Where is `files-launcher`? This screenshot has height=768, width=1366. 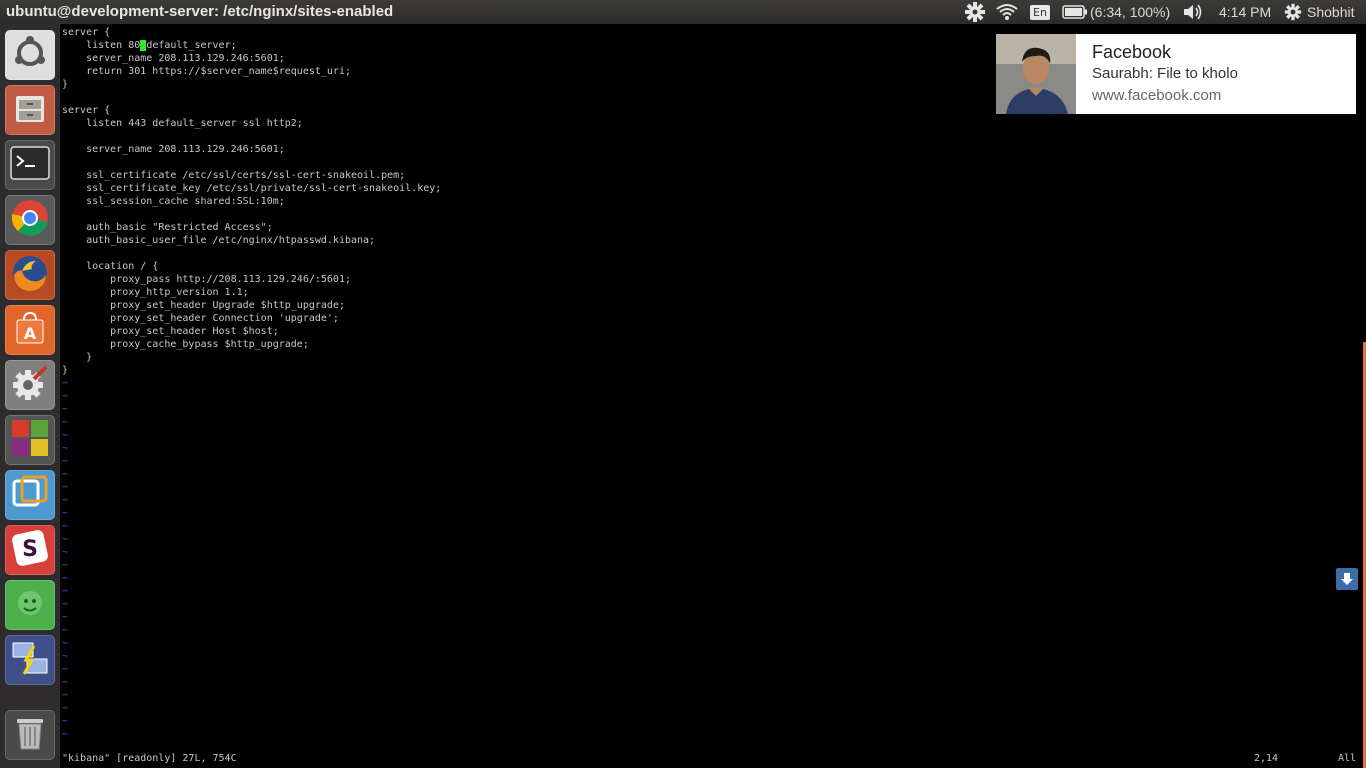
files-launcher is located at coordinates (30, 110).